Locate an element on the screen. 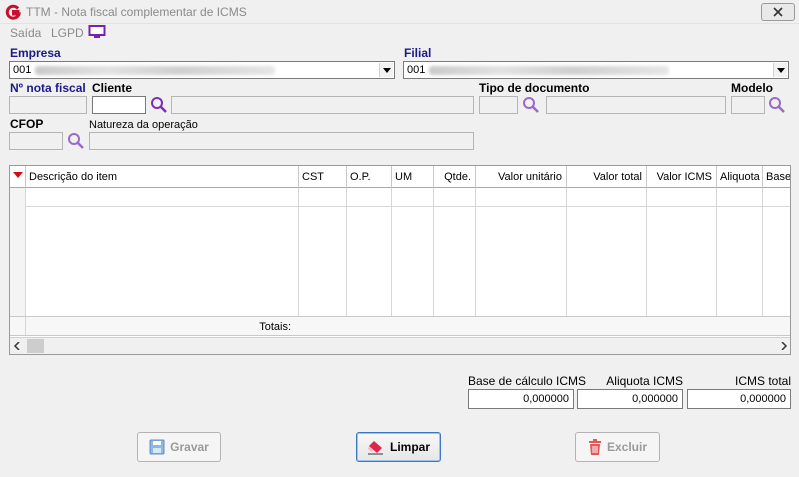 This screenshot has height=477, width=799. chevron-right-icon is located at coordinates (784, 346).